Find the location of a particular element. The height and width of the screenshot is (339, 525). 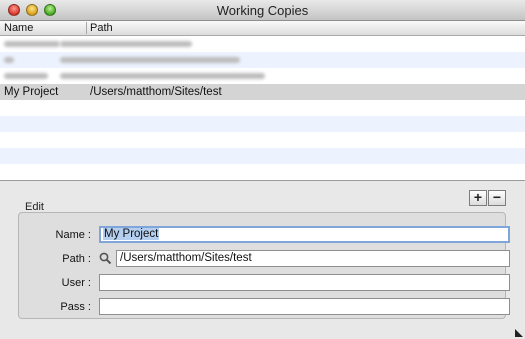

pass-field is located at coordinates (304, 306).